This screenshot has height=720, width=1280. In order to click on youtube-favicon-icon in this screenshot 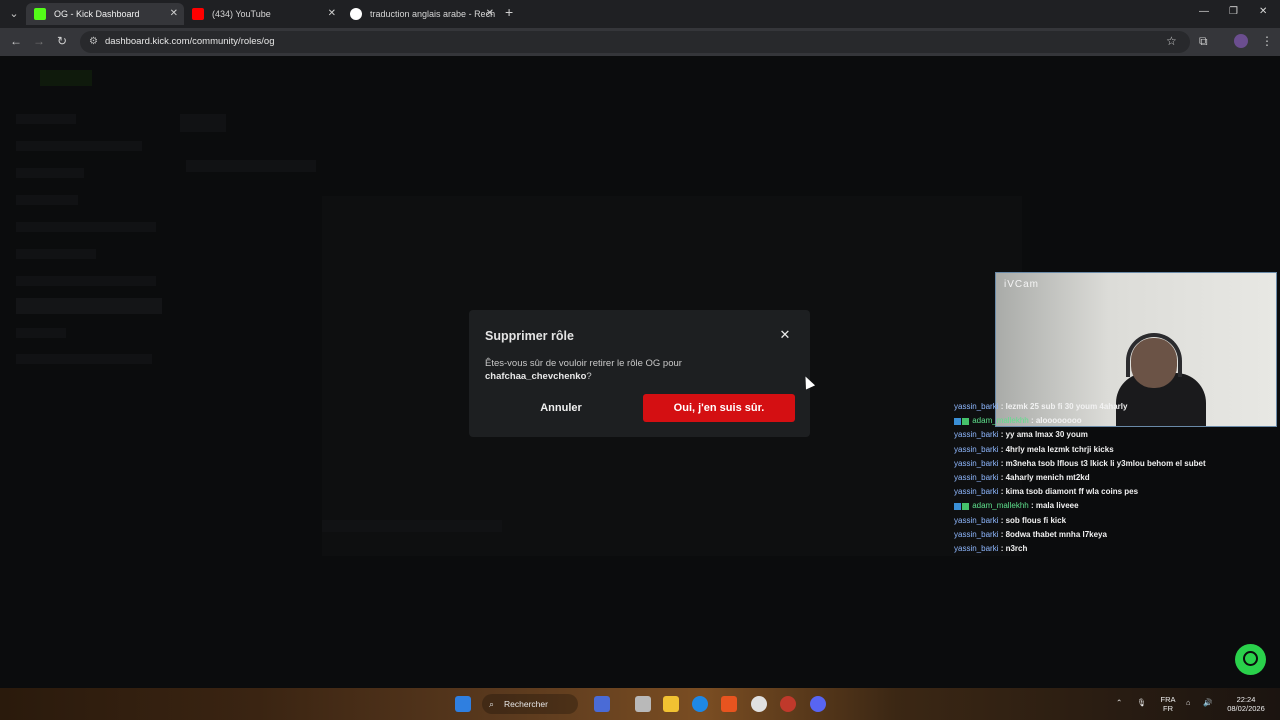, I will do `click(198, 14)`.